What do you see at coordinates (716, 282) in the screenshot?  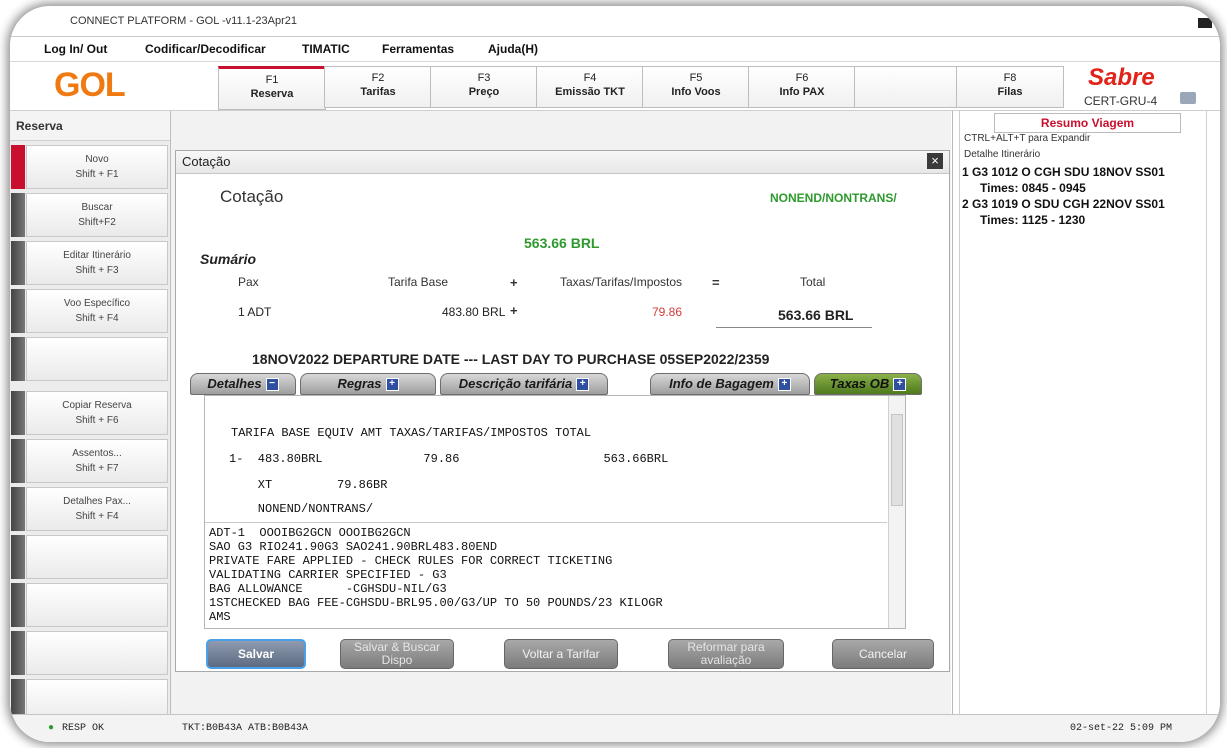 I see `equals-sign: =` at bounding box center [716, 282].